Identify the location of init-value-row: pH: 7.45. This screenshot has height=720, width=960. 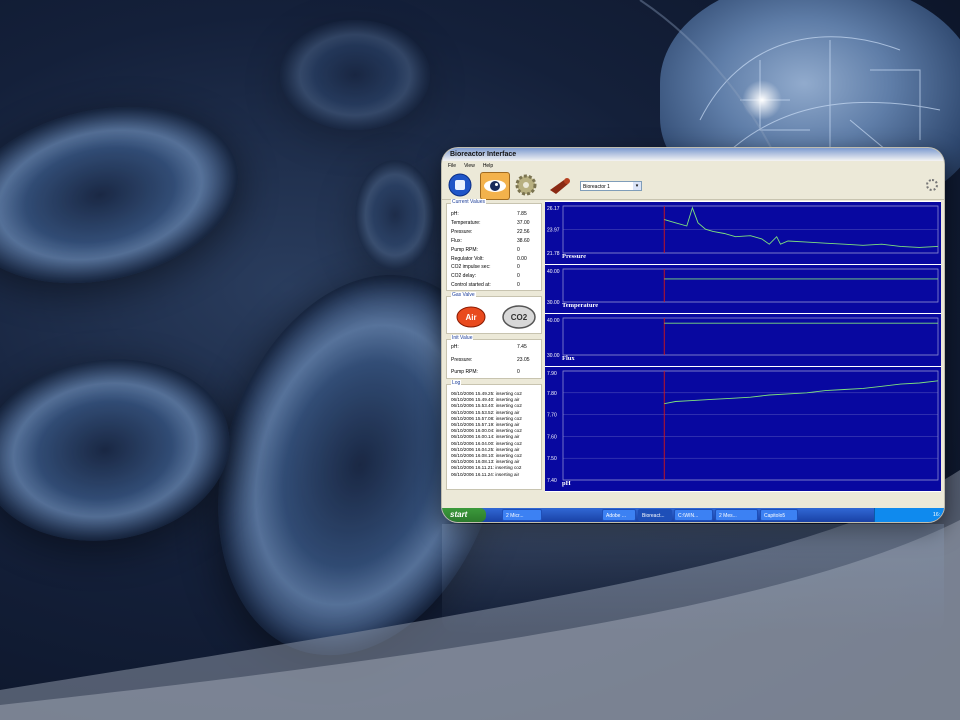
(494, 347).